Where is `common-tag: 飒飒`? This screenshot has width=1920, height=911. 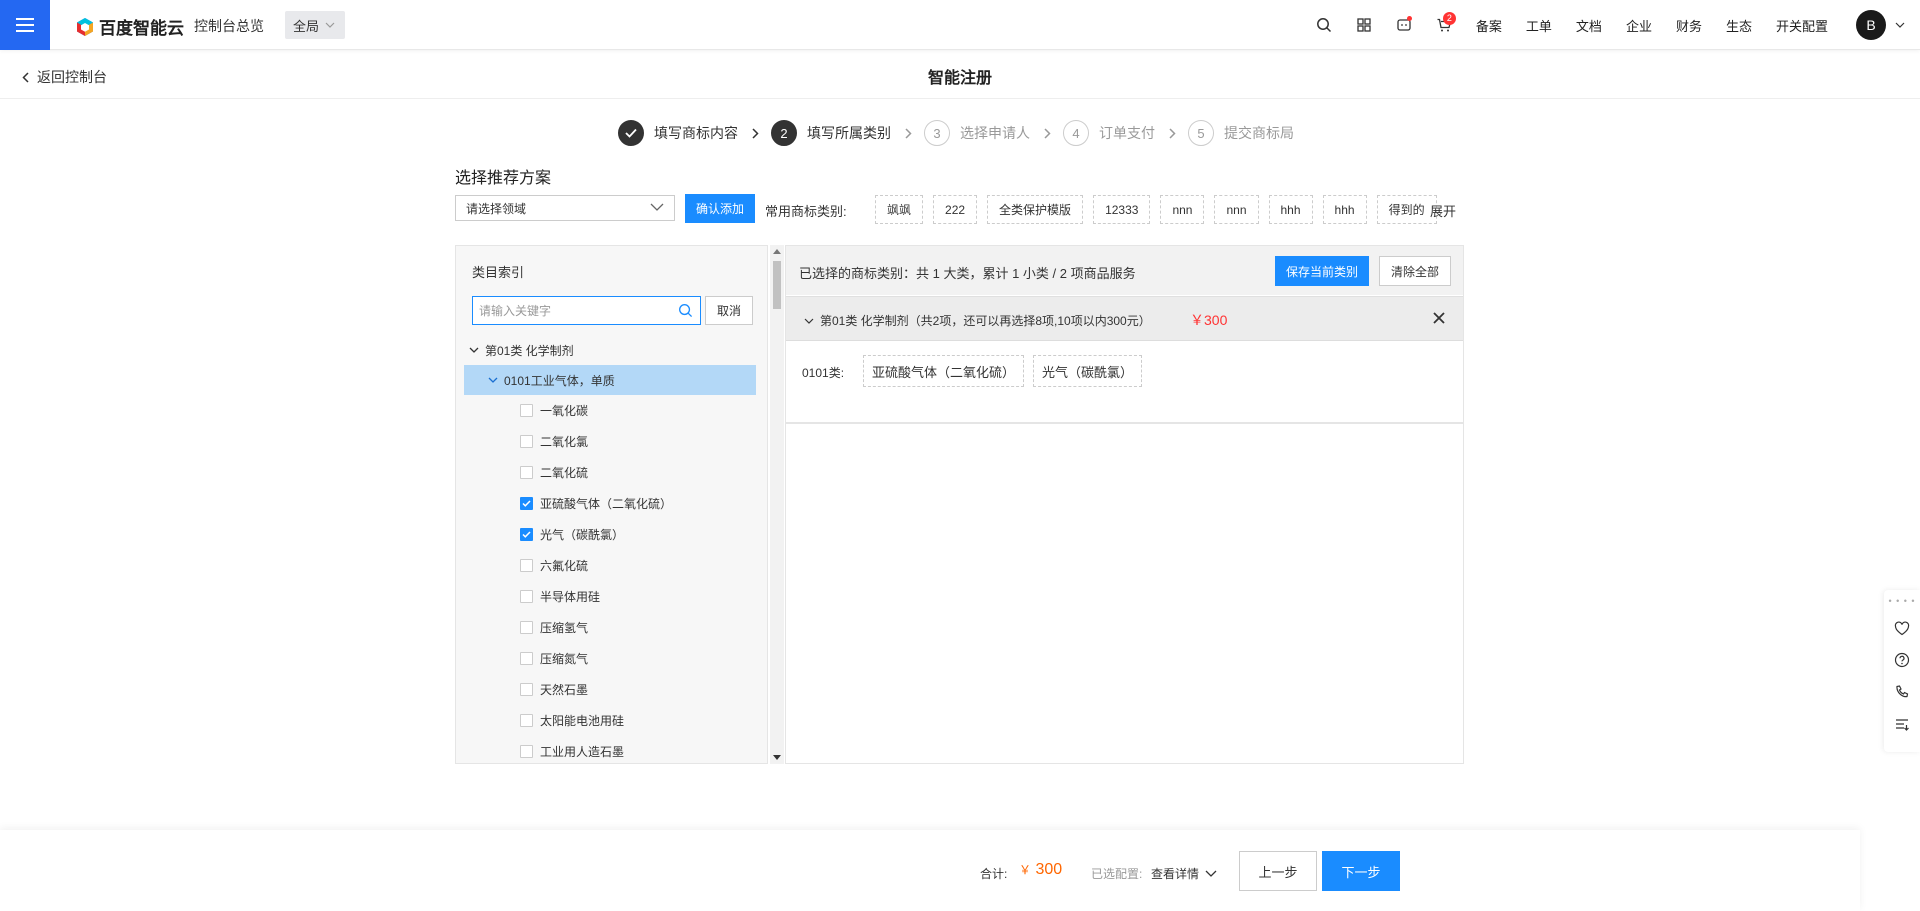 common-tag: 飒飒 is located at coordinates (899, 209).